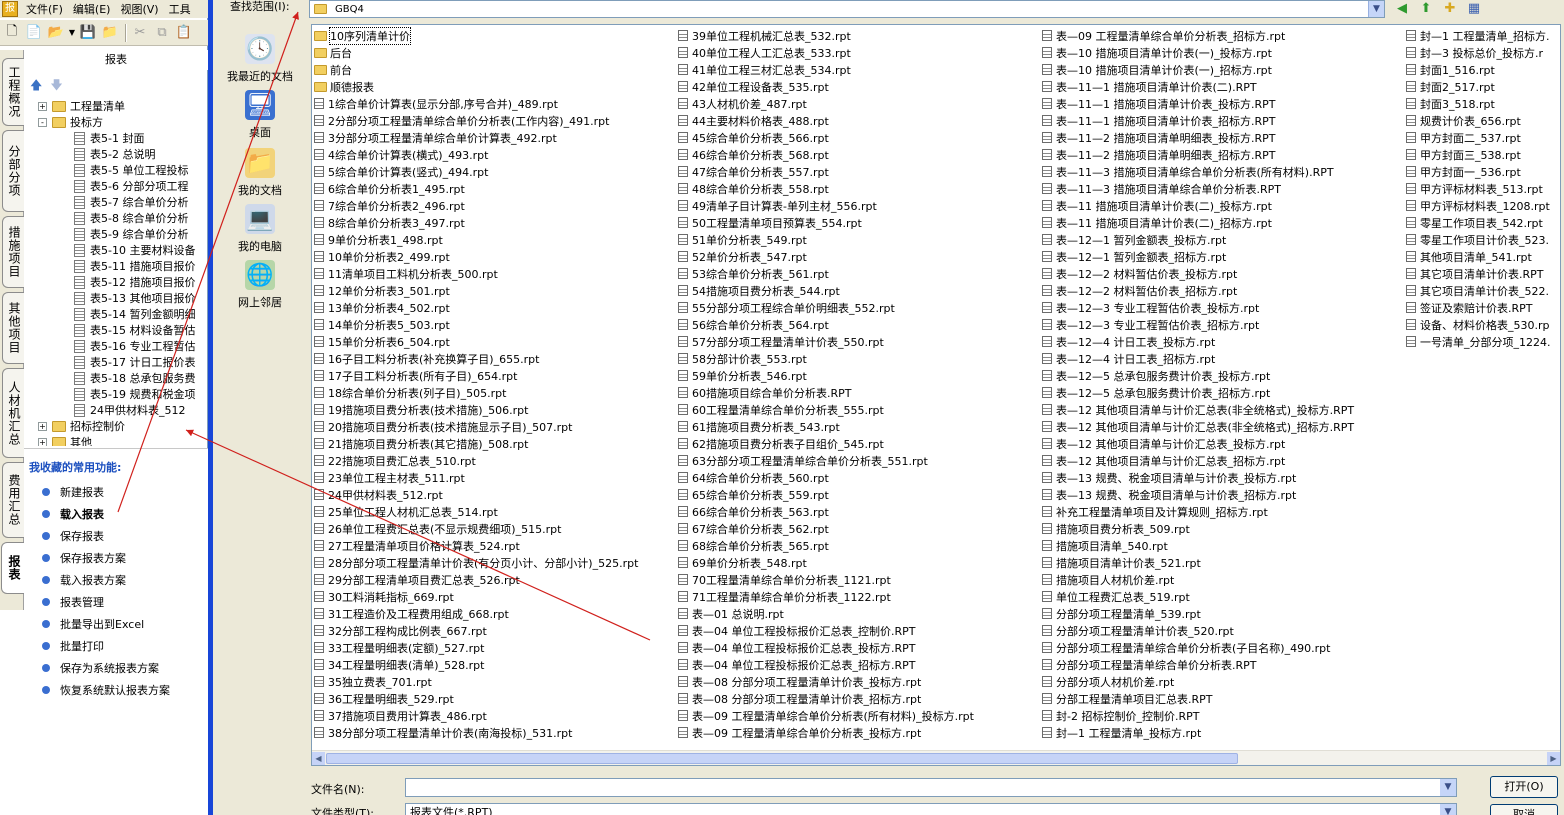  What do you see at coordinates (1156, 375) in the screenshot?
I see `file-item: 表—12—5 总承包服务费计价表_投标方.rpt` at bounding box center [1156, 375].